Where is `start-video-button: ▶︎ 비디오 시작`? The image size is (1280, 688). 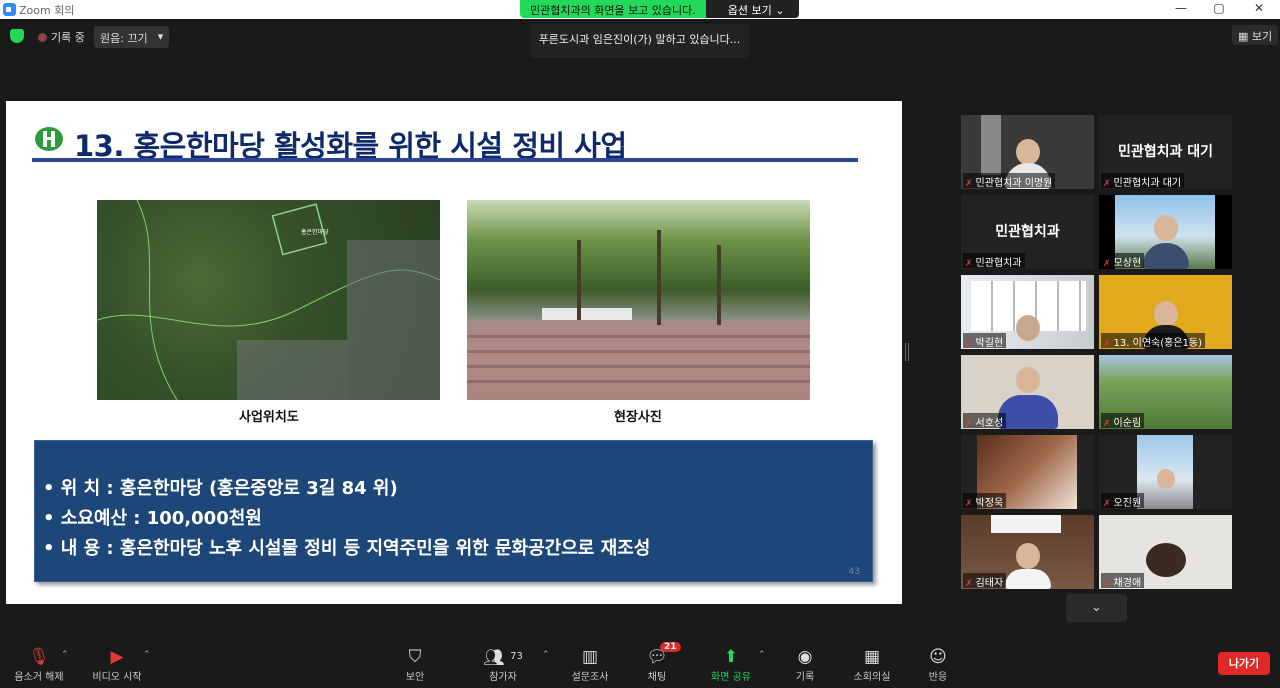 start-video-button: ▶︎ 비디오 시작 is located at coordinates (117, 664).